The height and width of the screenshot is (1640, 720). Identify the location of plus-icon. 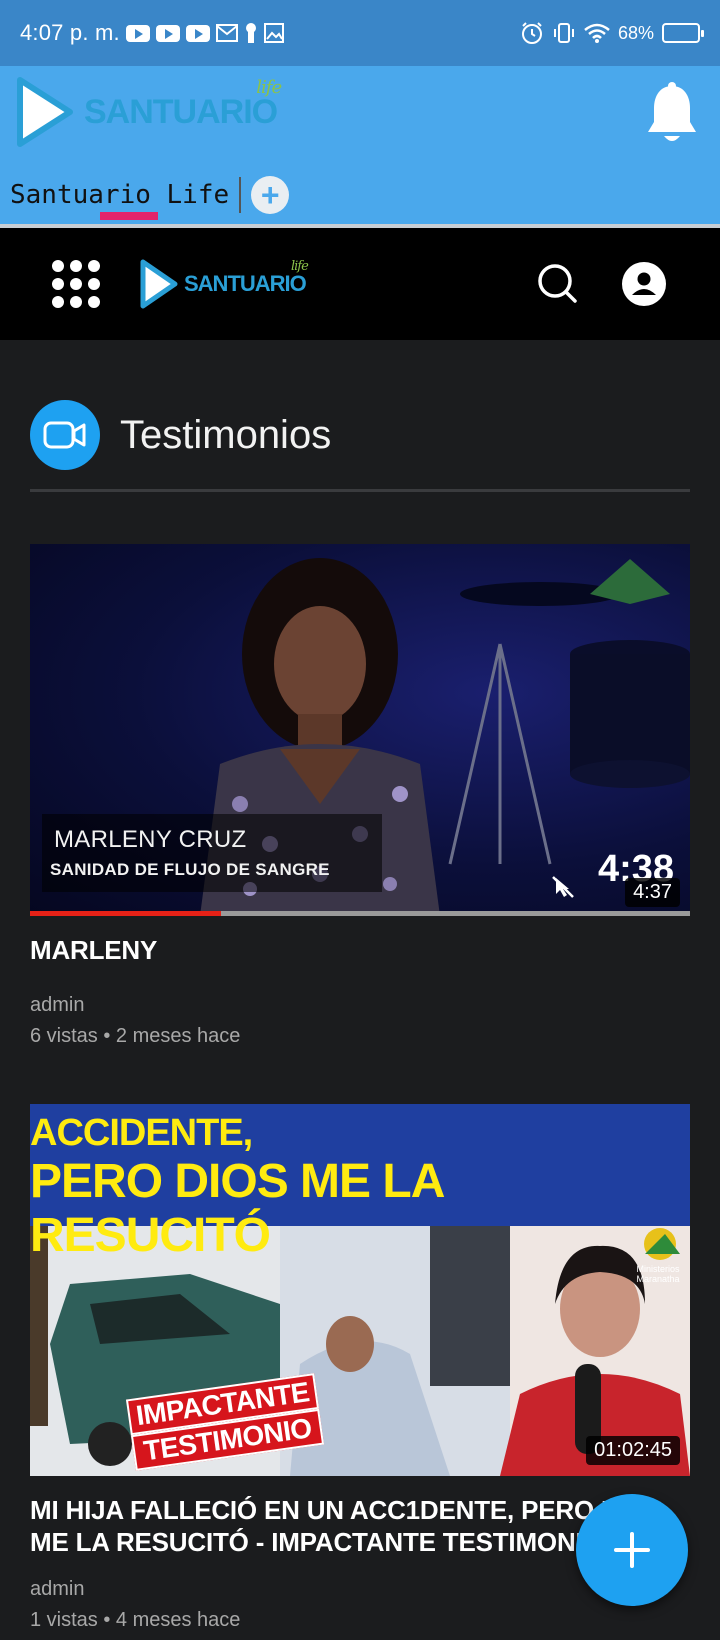
(632, 1550).